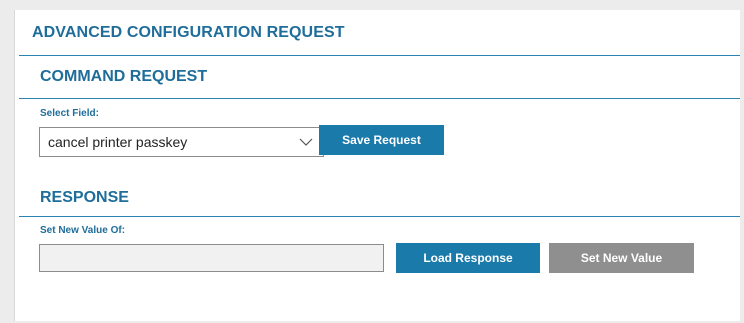 The image size is (744, 323). Describe the element at coordinates (83, 230) in the screenshot. I see `set-new-value-label: Set New Value Of:` at that location.